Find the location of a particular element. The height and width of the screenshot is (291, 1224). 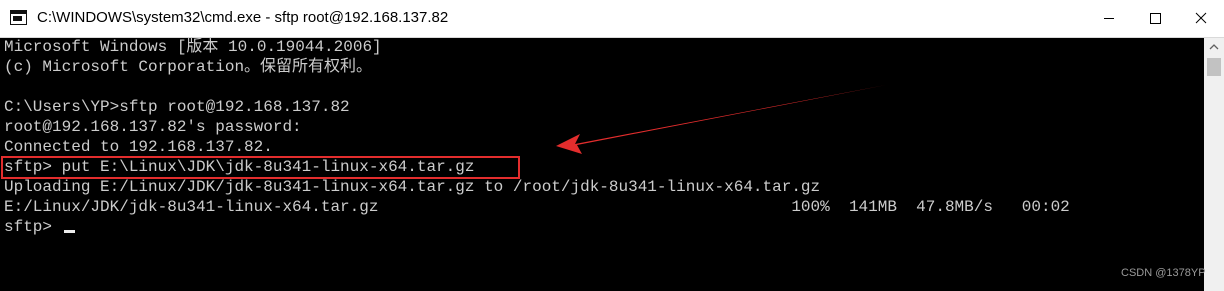

close-icon is located at coordinates (1201, 18).